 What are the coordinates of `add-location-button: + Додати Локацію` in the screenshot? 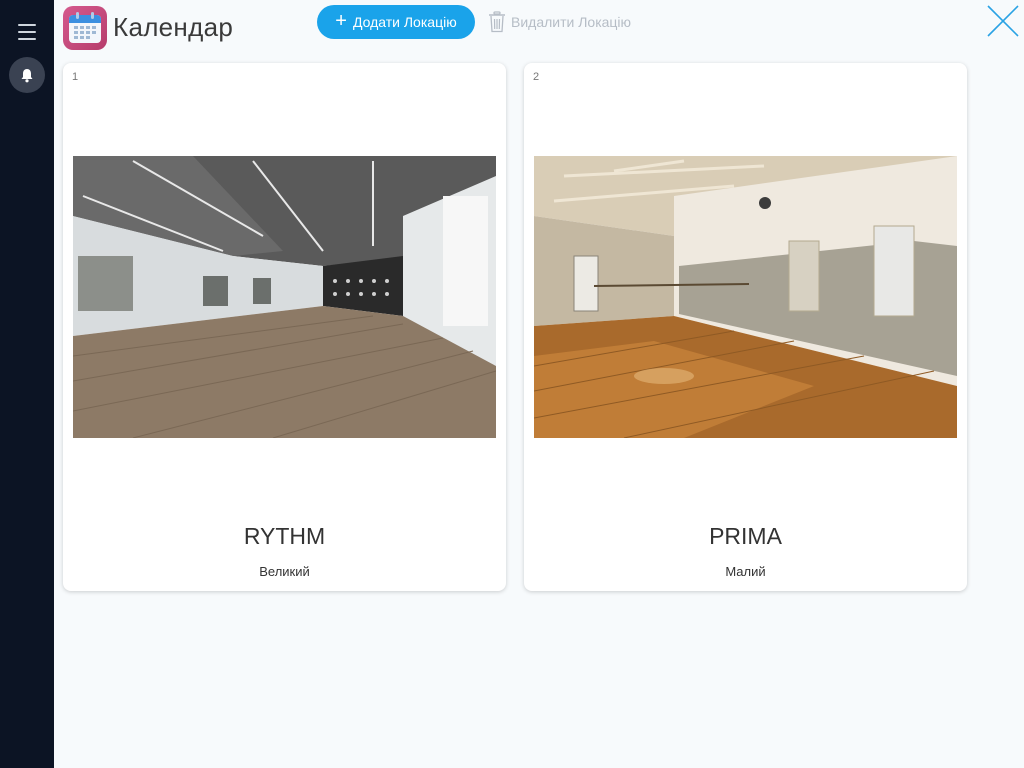 It's located at (396, 22).